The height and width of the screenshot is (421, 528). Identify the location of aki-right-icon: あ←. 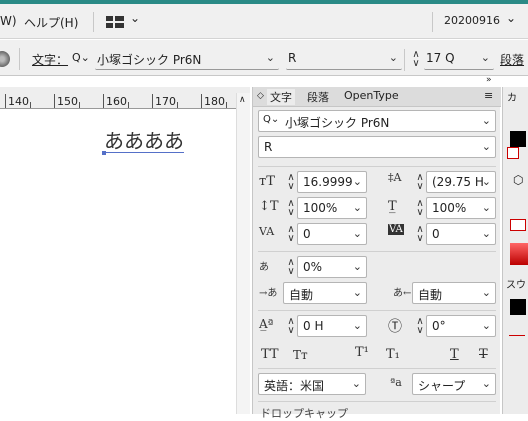
(402, 293).